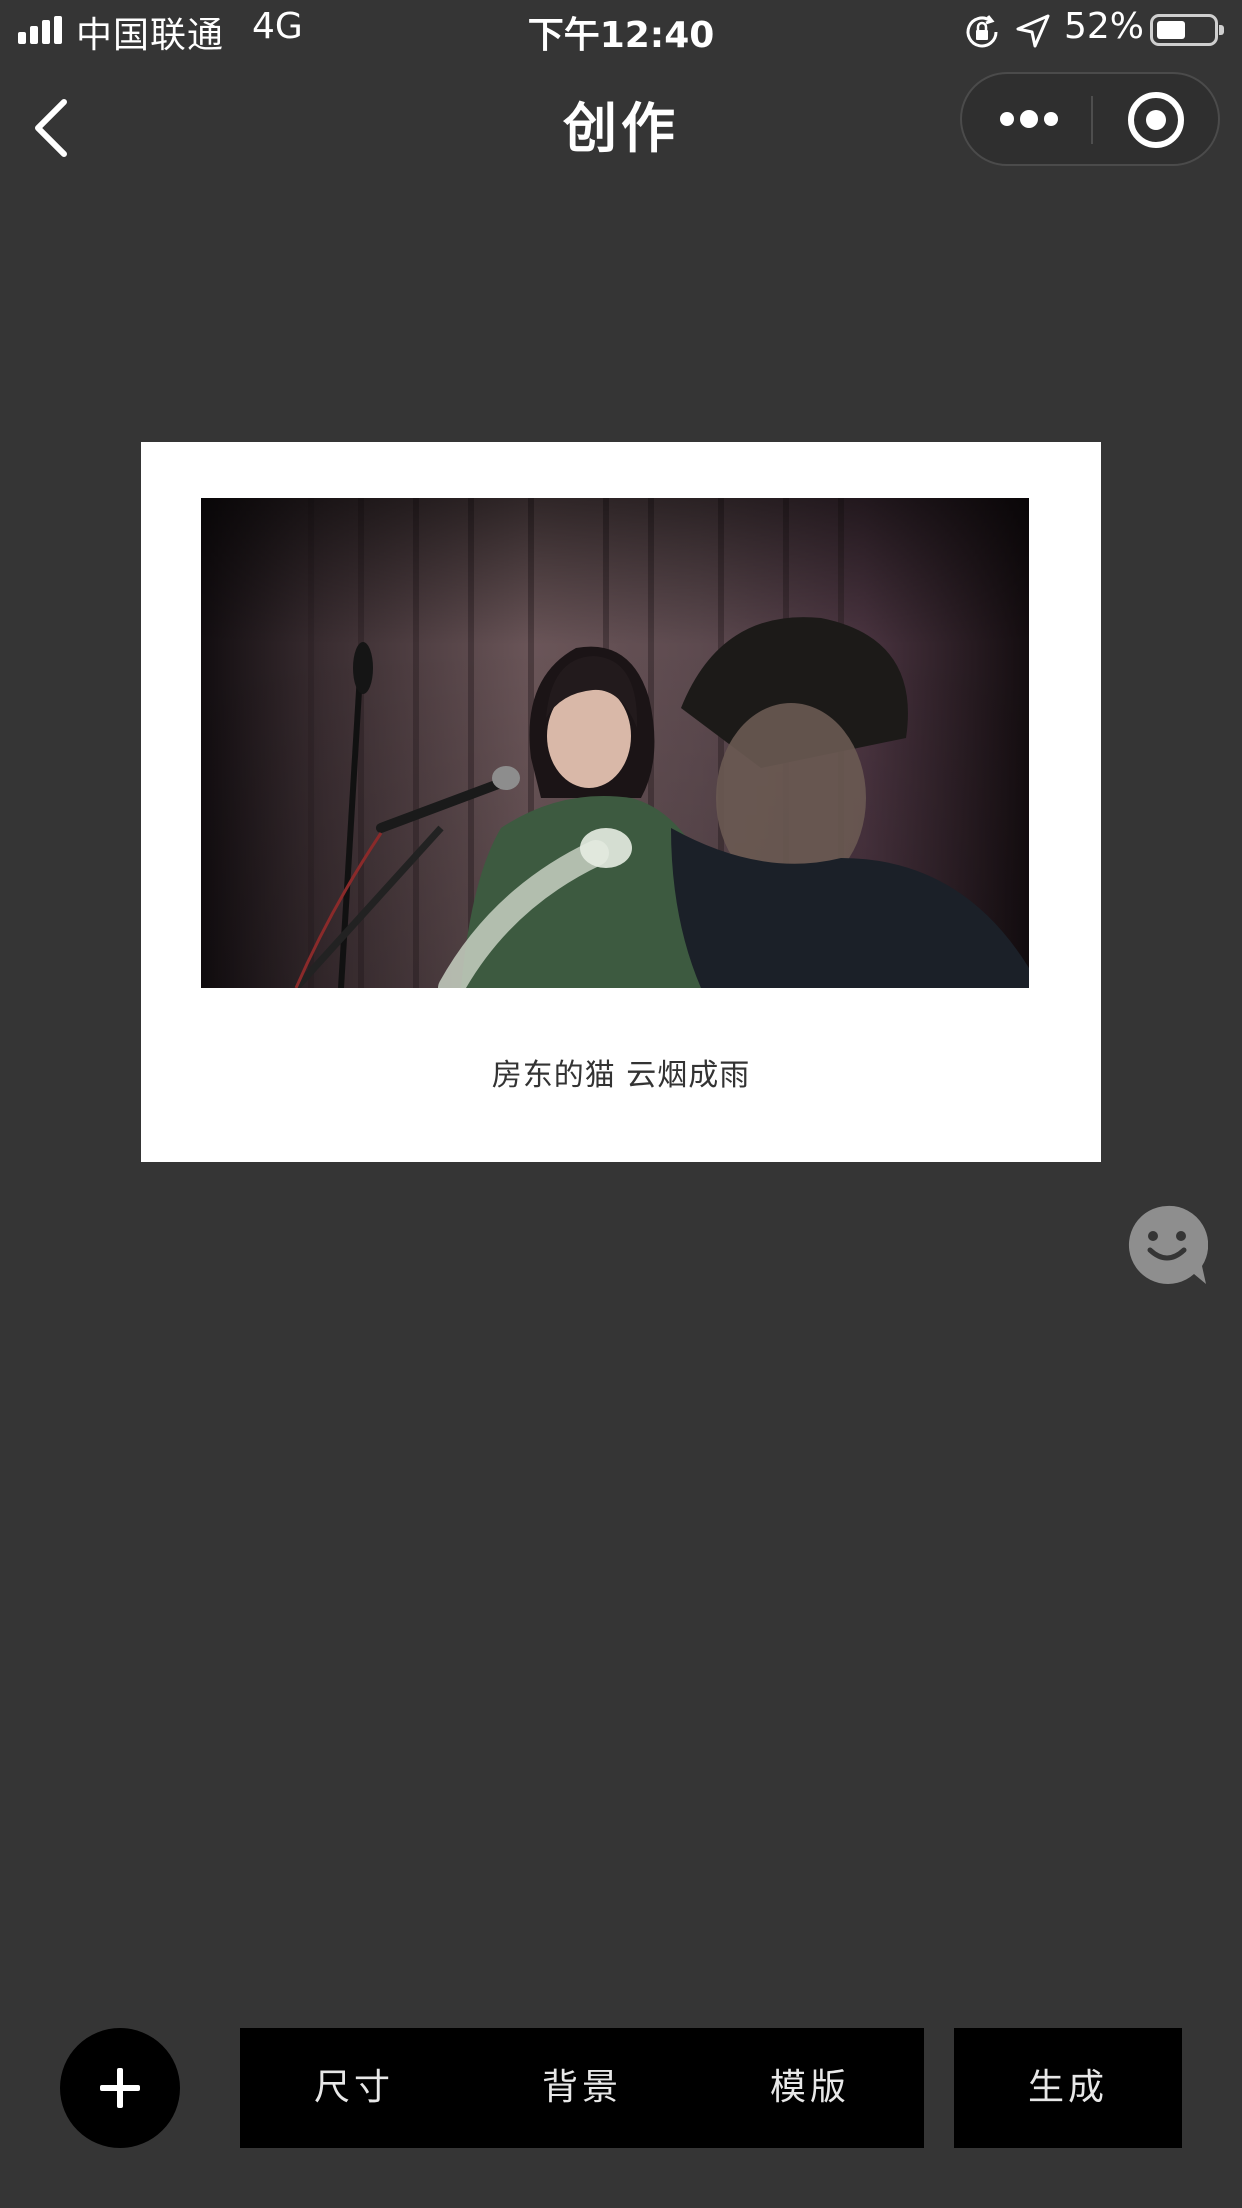  I want to click on battery-icon, so click(1187, 30).